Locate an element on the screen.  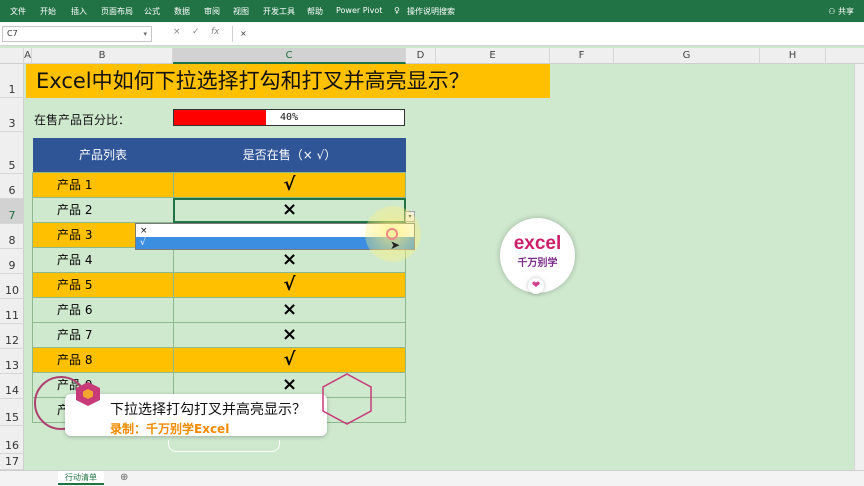
progress-text: 40% is located at coordinates (289, 117).